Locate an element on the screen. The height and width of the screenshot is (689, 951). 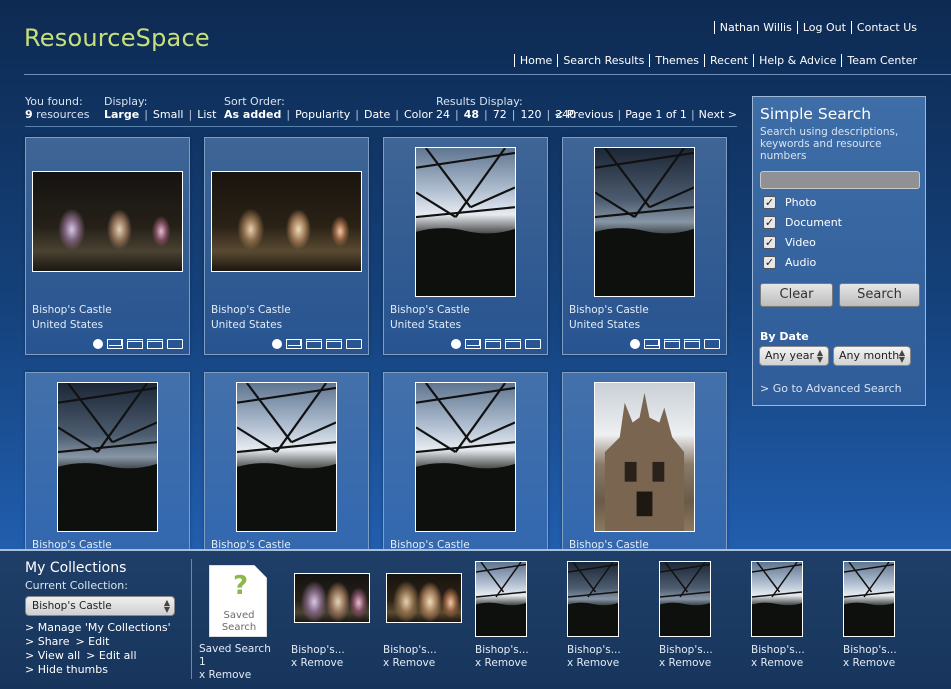
nav-help-advice: Help & Advice is located at coordinates (797, 60).